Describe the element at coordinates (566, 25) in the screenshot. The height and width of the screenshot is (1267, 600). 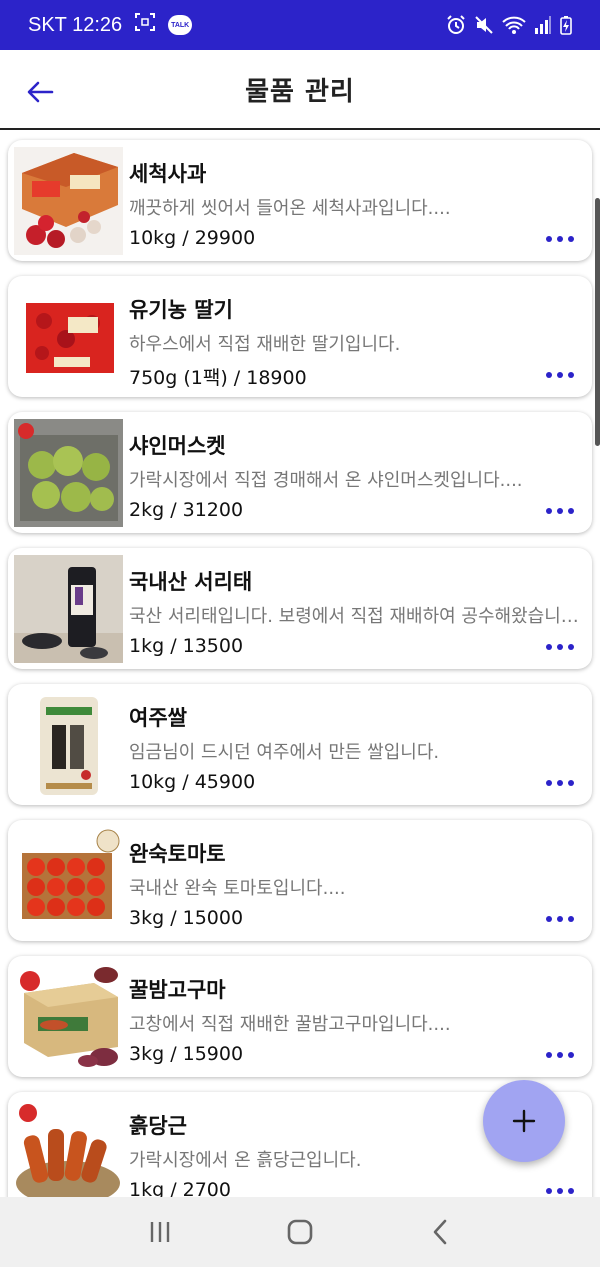
I see `battery-charging-icon` at that location.